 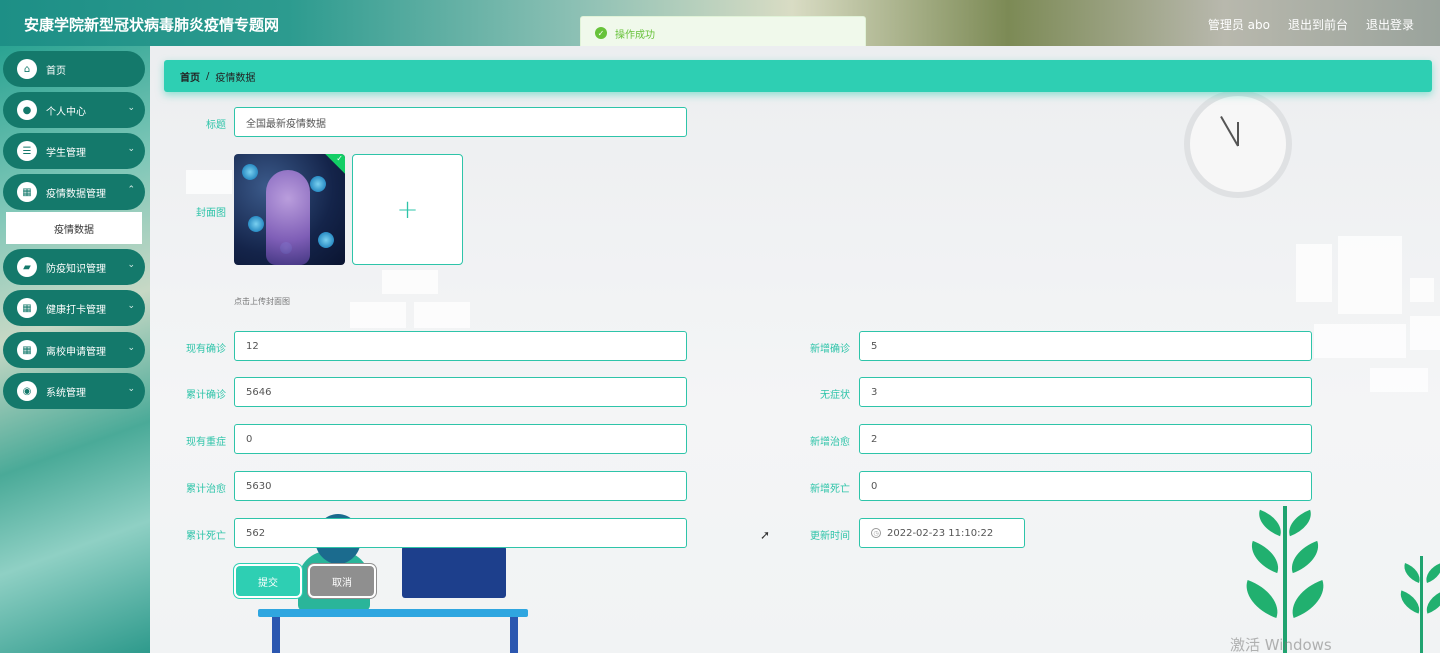 What do you see at coordinates (830, 442) in the screenshot?
I see `new-cured-label: 新增治愈` at bounding box center [830, 442].